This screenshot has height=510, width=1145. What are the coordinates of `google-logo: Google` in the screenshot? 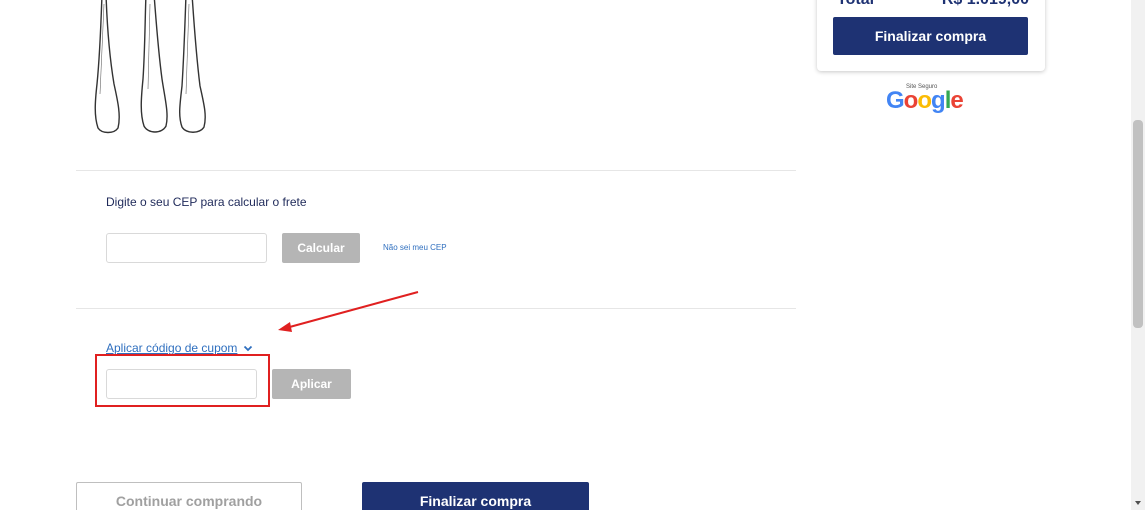 It's located at (925, 101).